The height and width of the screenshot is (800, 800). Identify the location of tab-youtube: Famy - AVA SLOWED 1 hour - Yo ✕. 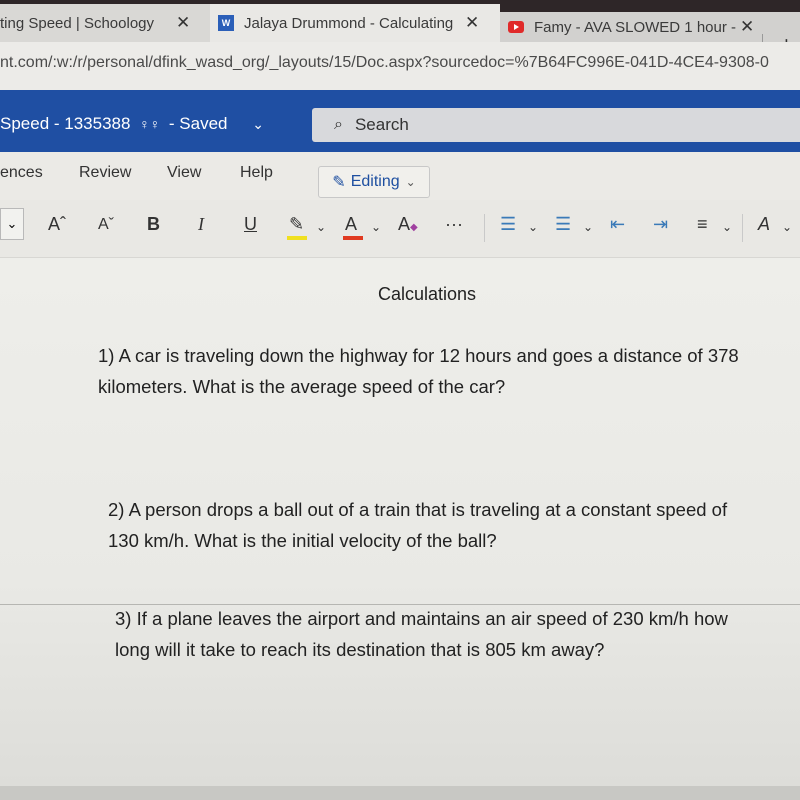
(650, 27).